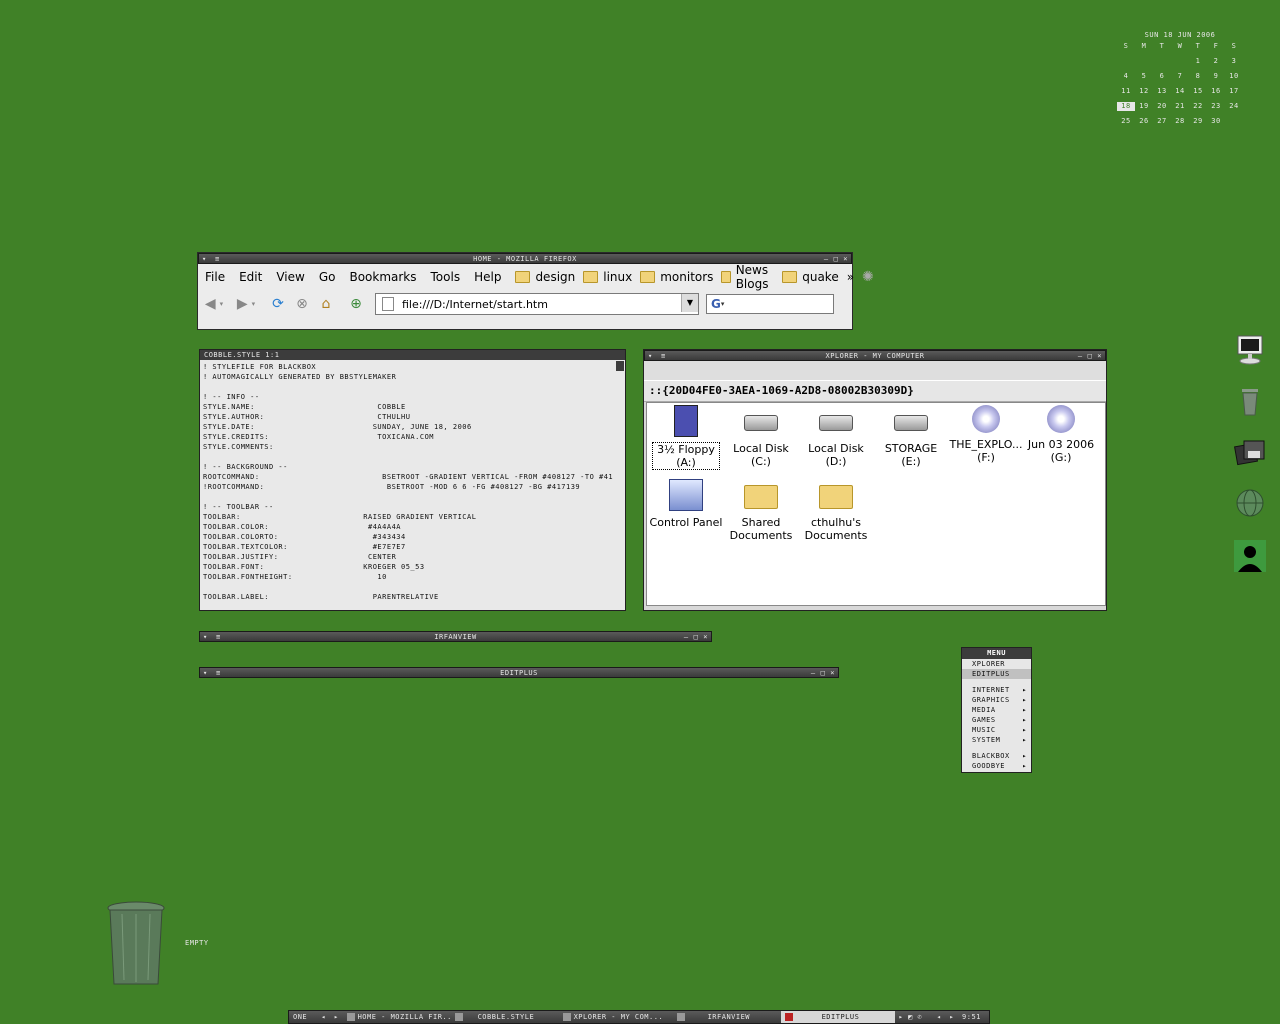  I want to click on back-button: ◀ ▾, so click(214, 304).